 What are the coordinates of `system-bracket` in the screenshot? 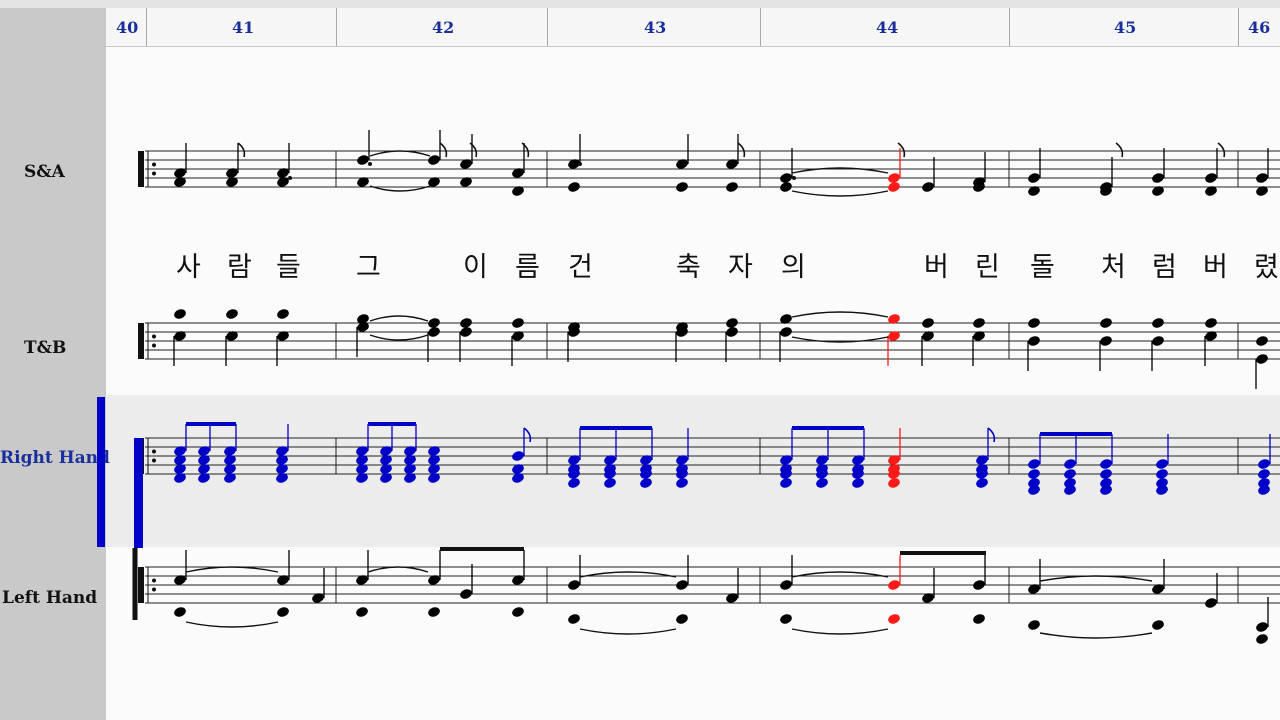 It's located at (138, 493).